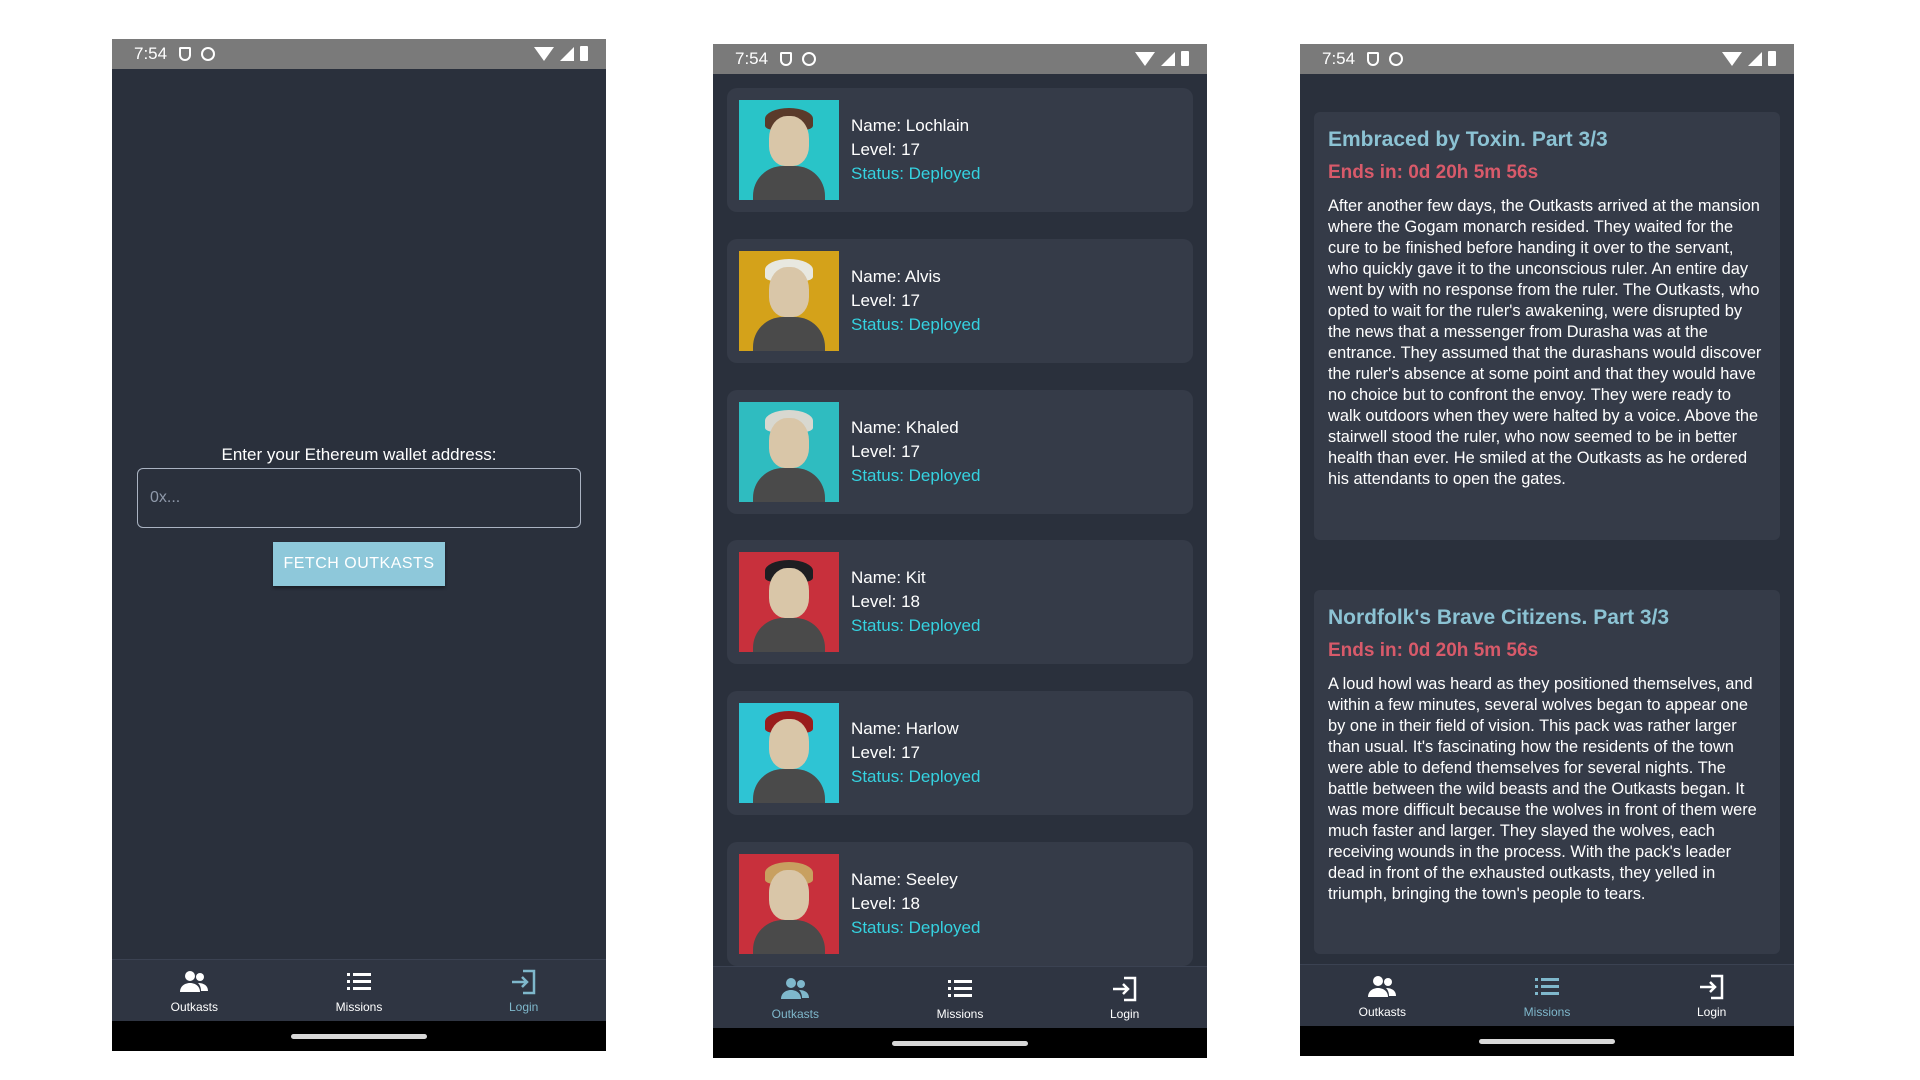 Image resolution: width=1920 pixels, height=1080 pixels. Describe the element at coordinates (960, 301) in the screenshot. I see `outkast-card: Name: Alvis Level: 17 Status: Deployed` at that location.